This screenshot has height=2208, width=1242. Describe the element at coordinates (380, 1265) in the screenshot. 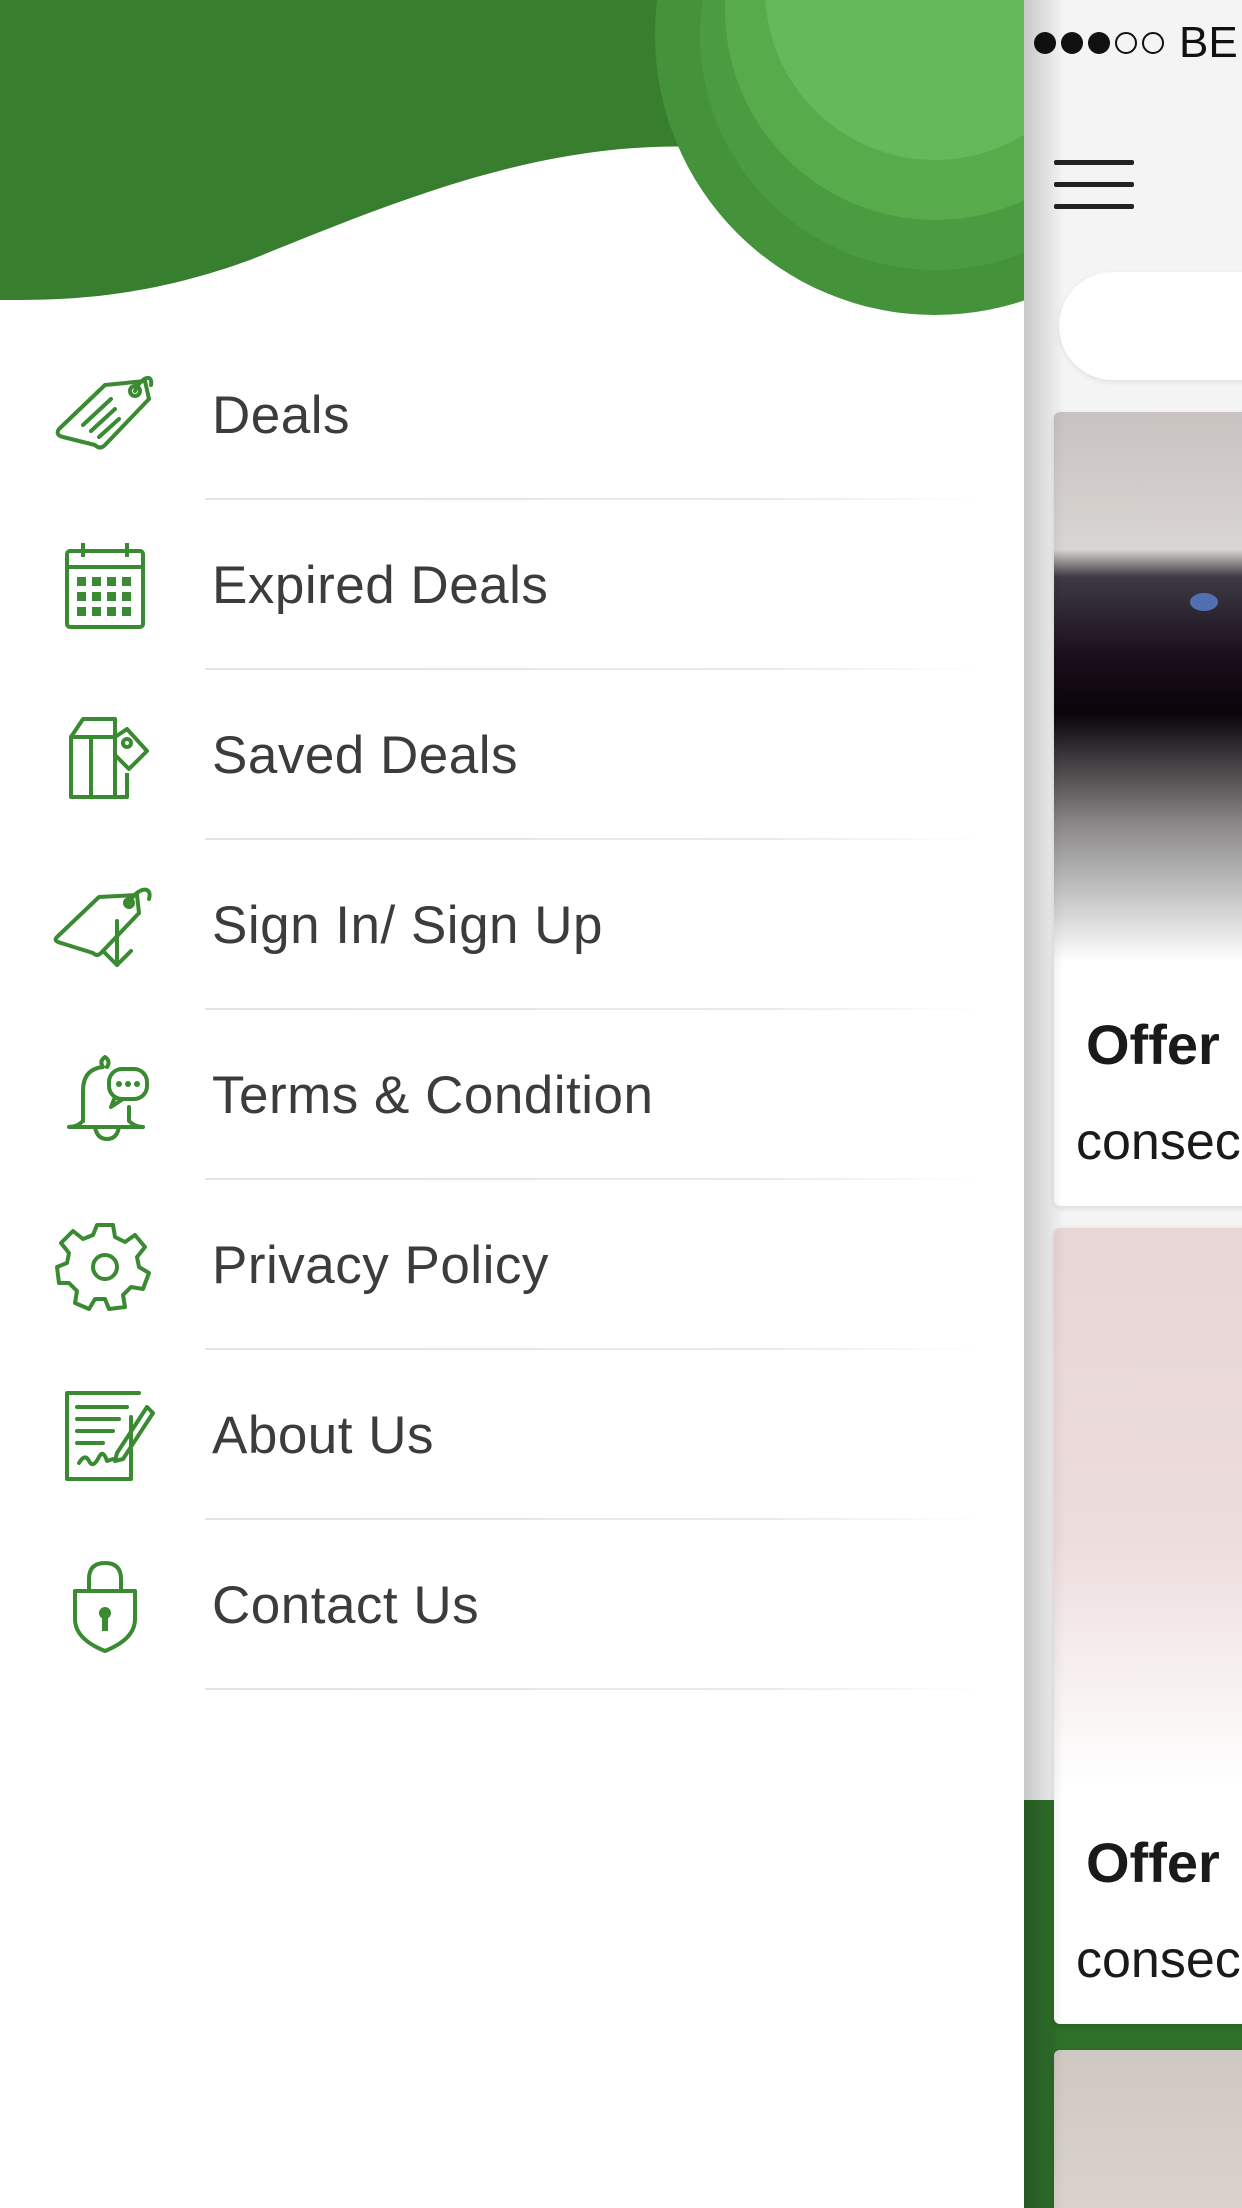

I see `menu-item-label: Privacy Policy` at that location.